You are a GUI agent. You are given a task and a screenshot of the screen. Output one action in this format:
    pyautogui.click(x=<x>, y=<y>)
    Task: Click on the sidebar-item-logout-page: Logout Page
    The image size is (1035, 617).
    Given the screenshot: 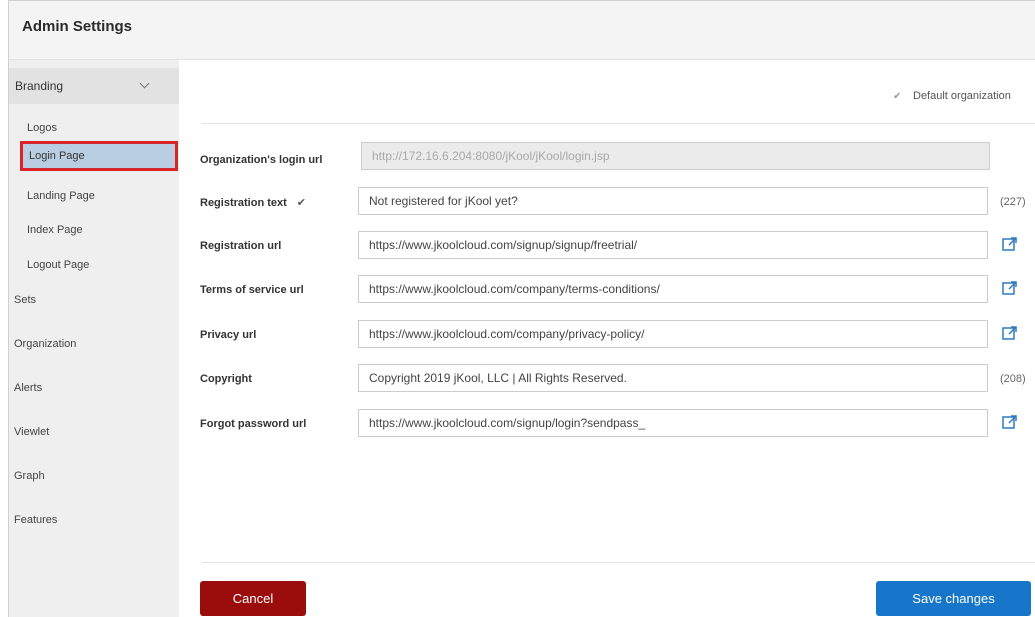 What is the action you would take?
    pyautogui.click(x=58, y=265)
    